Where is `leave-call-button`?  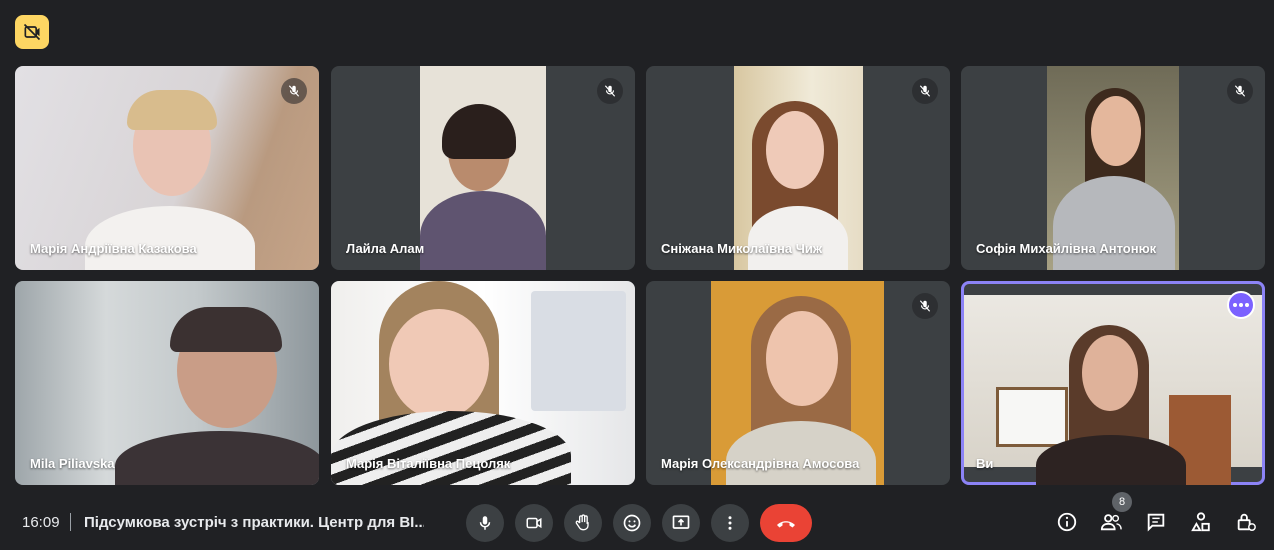 leave-call-button is located at coordinates (786, 523).